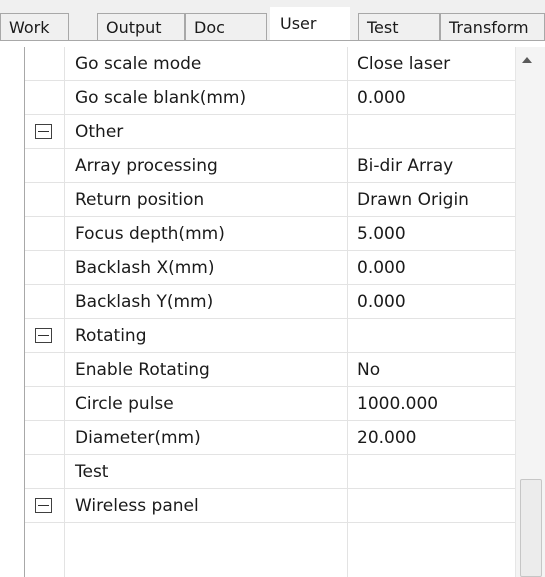 The width and height of the screenshot is (545, 577). Describe the element at coordinates (34, 26) in the screenshot. I see `tab-work: Work` at that location.